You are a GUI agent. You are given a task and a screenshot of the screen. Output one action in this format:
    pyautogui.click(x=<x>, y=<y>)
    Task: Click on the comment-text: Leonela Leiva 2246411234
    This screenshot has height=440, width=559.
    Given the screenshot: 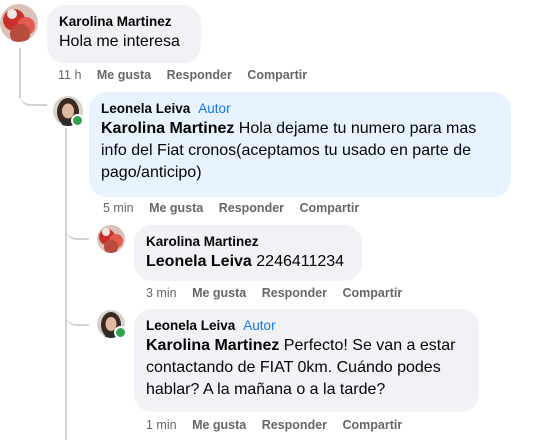 What is the action you would take?
    pyautogui.click(x=248, y=262)
    